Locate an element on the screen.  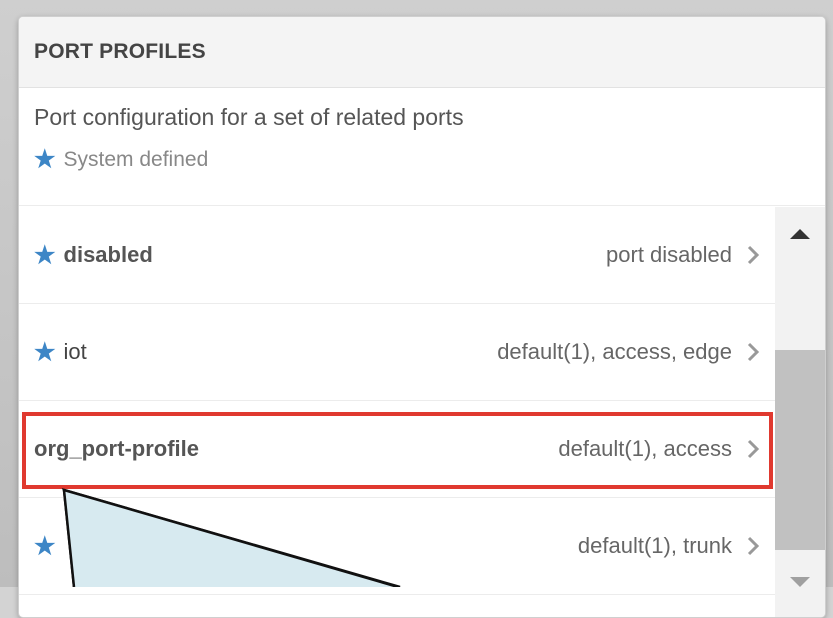
profile-row-disabled: ★ disabled port disabled is located at coordinates (397, 255).